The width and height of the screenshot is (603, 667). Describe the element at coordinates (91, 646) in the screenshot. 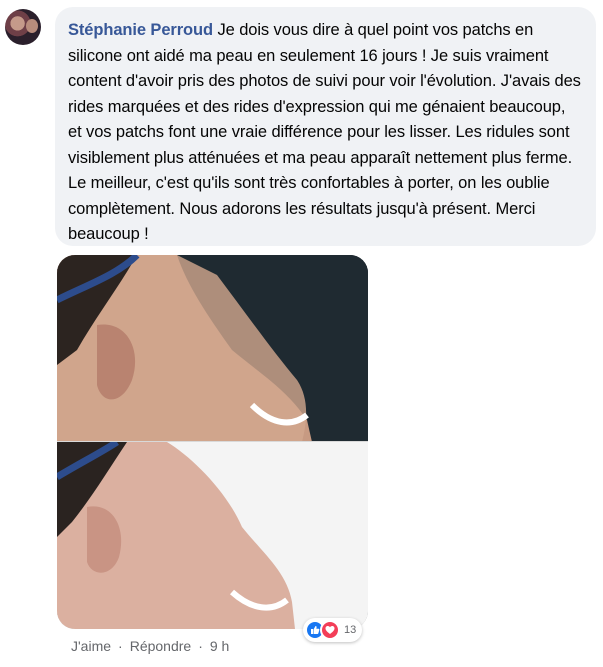

I see `like-button: J'aime` at that location.